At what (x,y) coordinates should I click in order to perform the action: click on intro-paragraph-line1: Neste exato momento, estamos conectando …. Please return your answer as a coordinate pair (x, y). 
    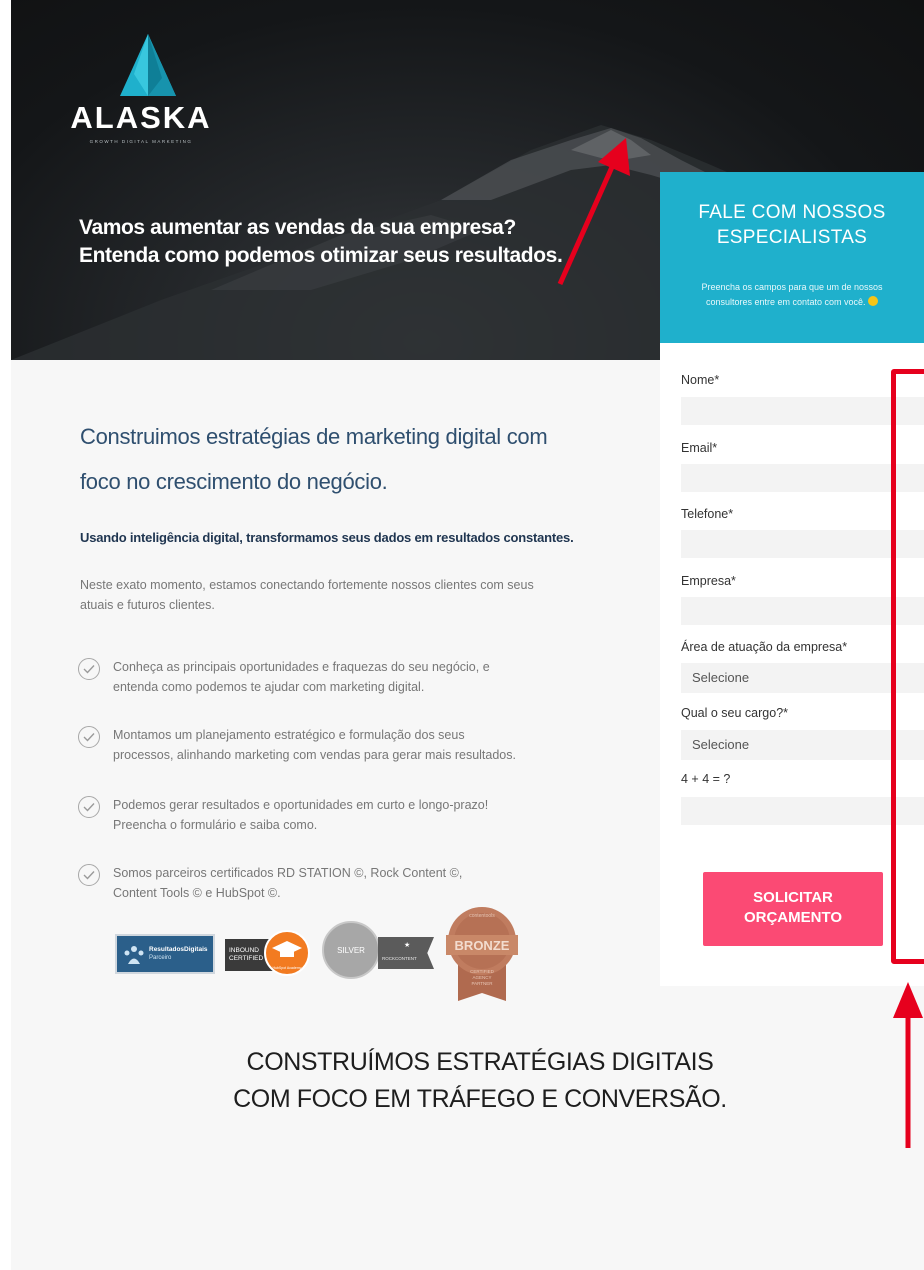
    Looking at the image, I should click on (307, 585).